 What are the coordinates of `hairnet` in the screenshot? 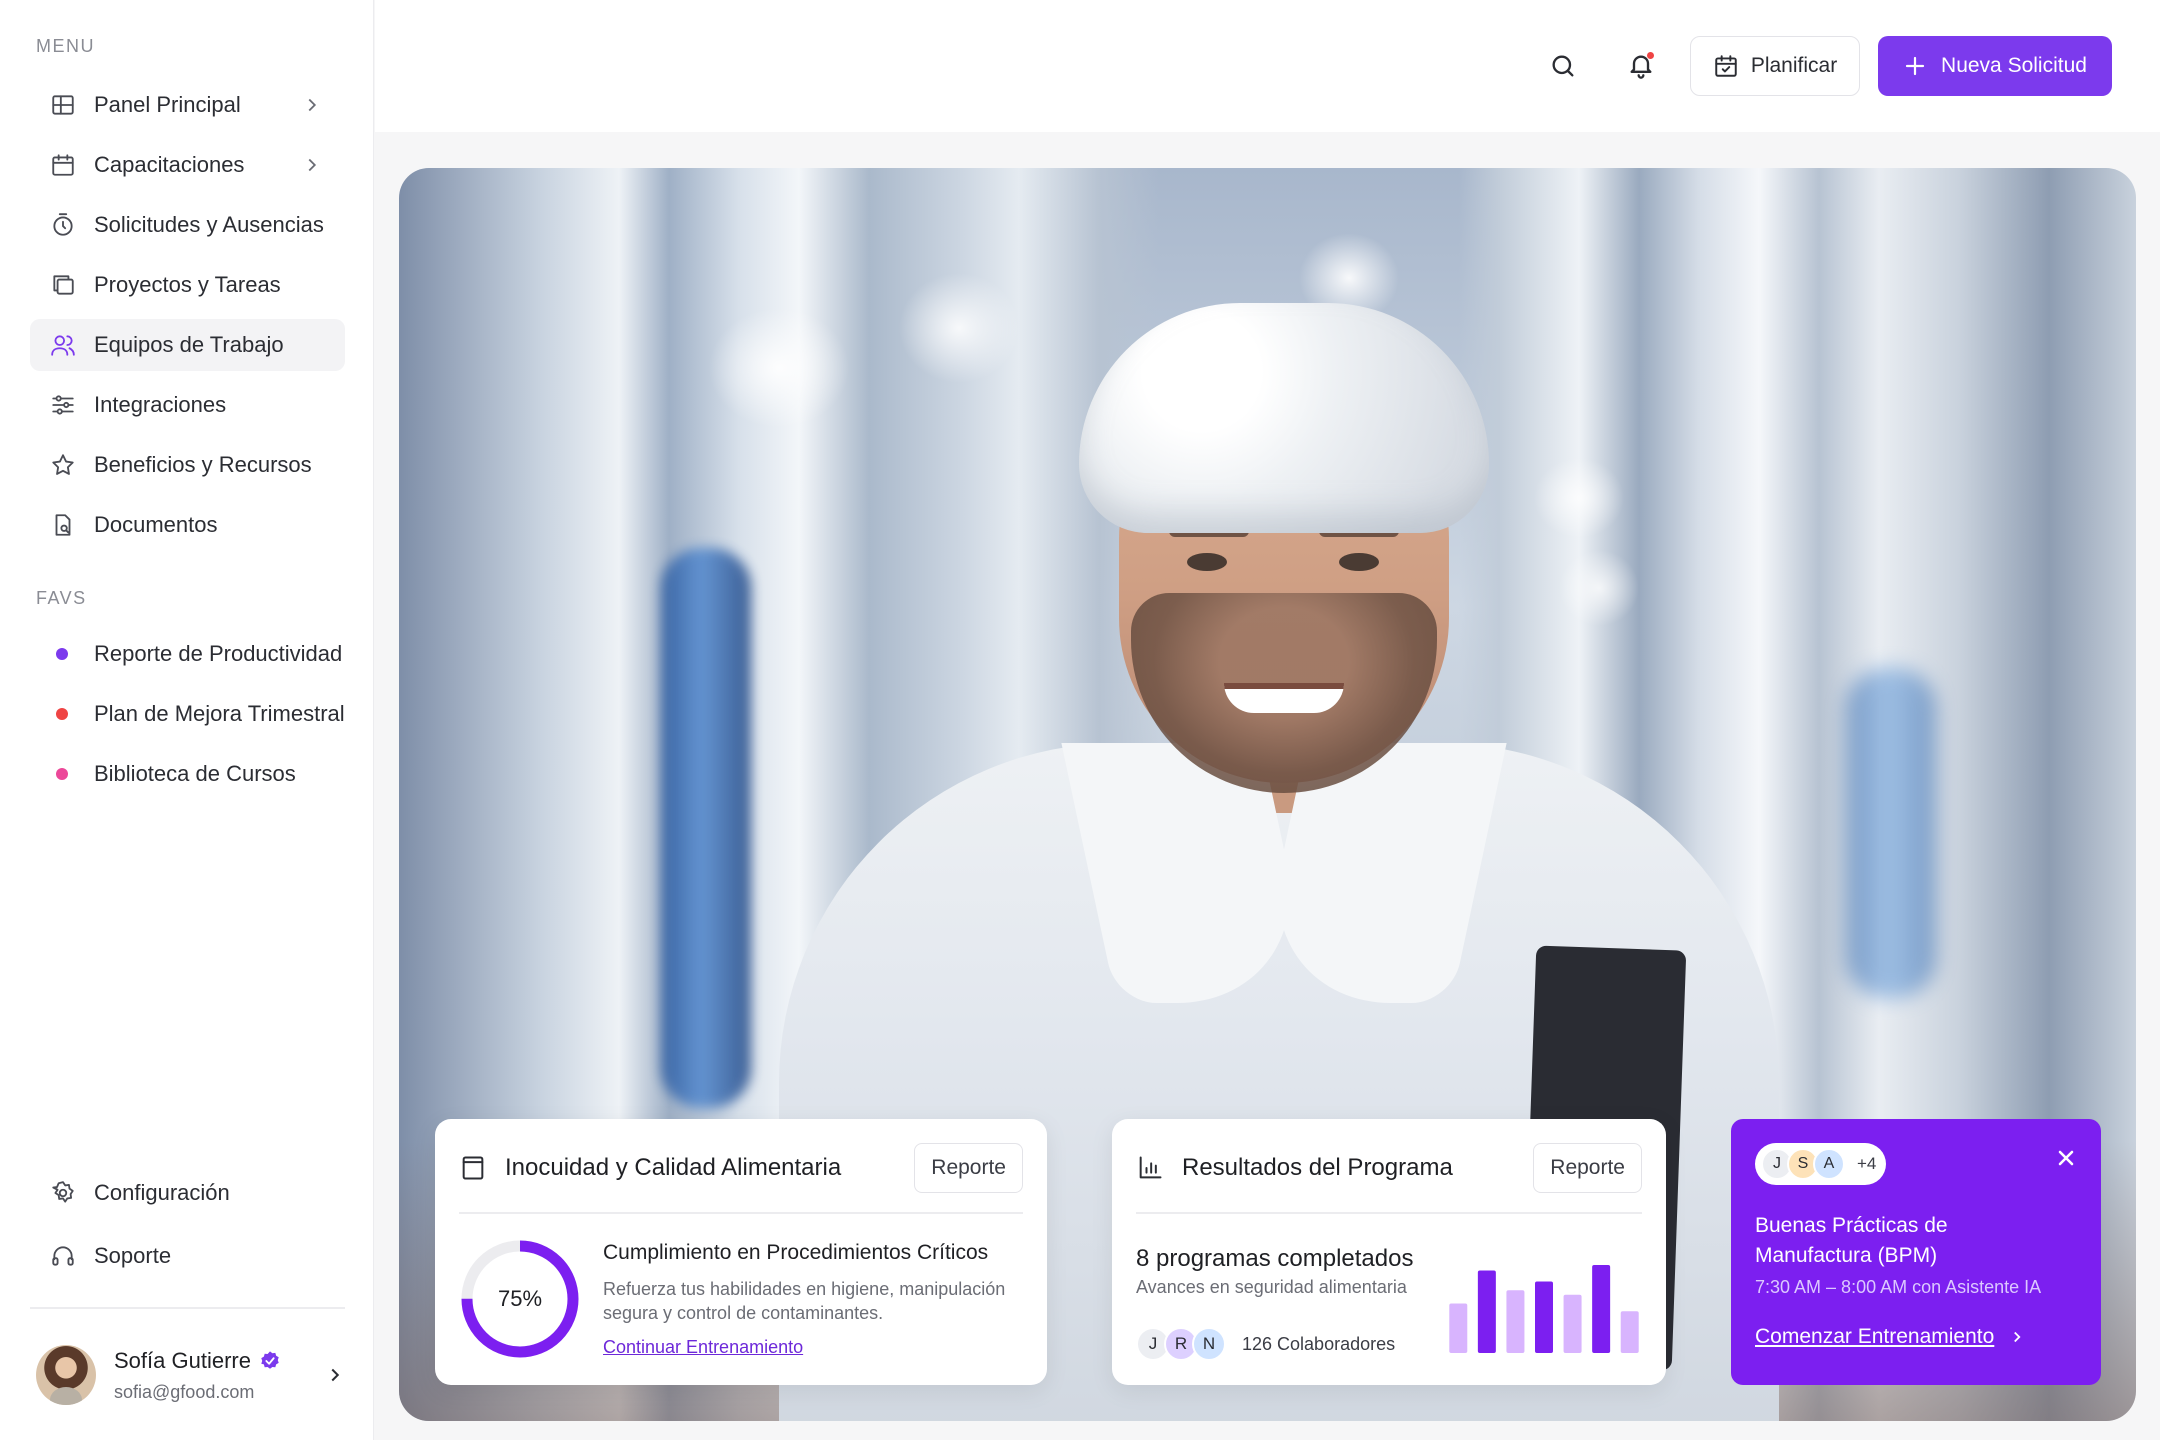 It's located at (1284, 418).